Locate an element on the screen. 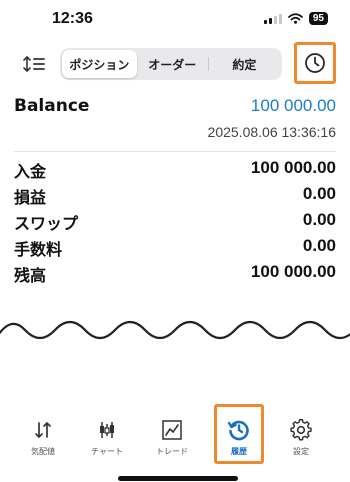 This screenshot has height=482, width=350. quotes-icon is located at coordinates (43, 430).